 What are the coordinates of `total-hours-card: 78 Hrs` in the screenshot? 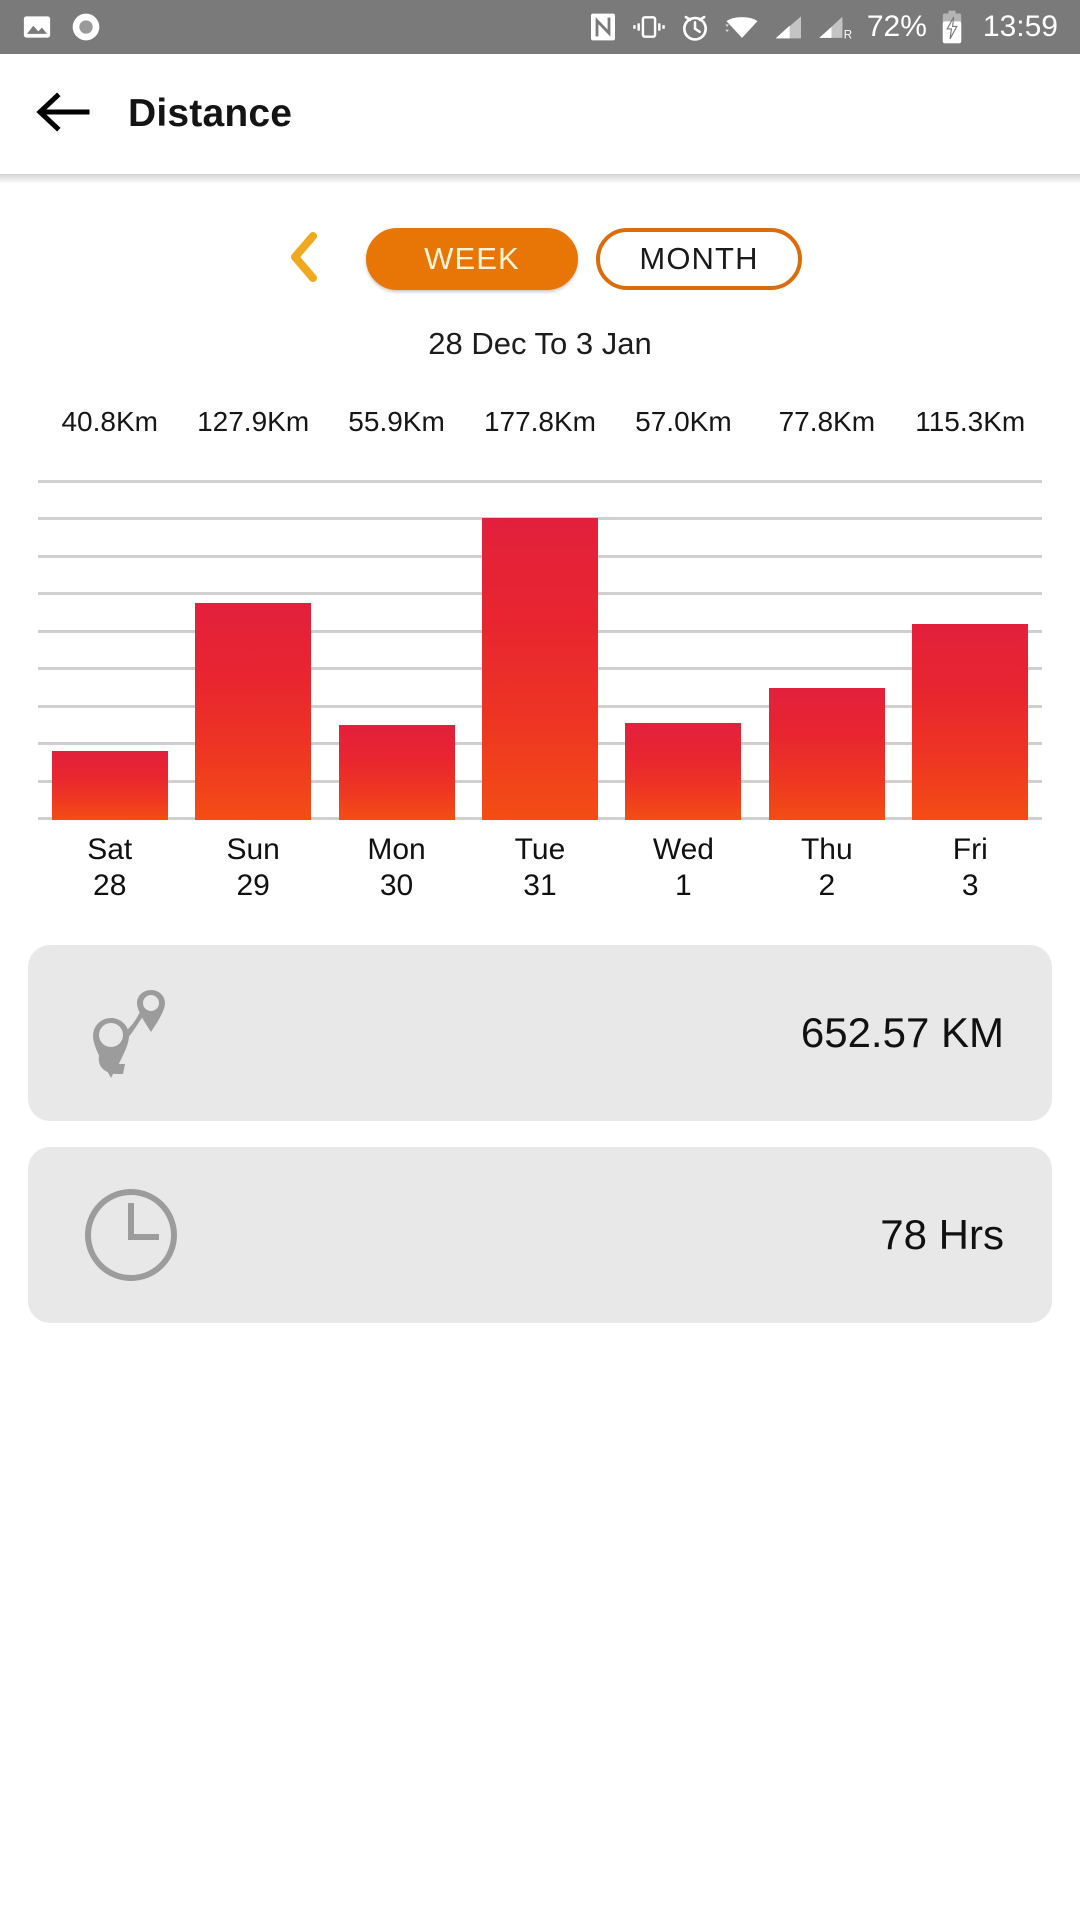 It's located at (540, 1234).